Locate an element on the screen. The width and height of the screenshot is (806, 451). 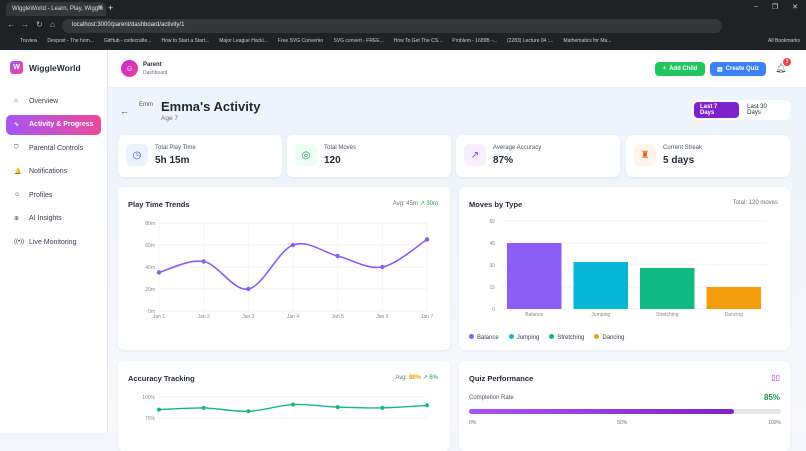
add-child-label: Add Child is located at coordinates (683, 69).